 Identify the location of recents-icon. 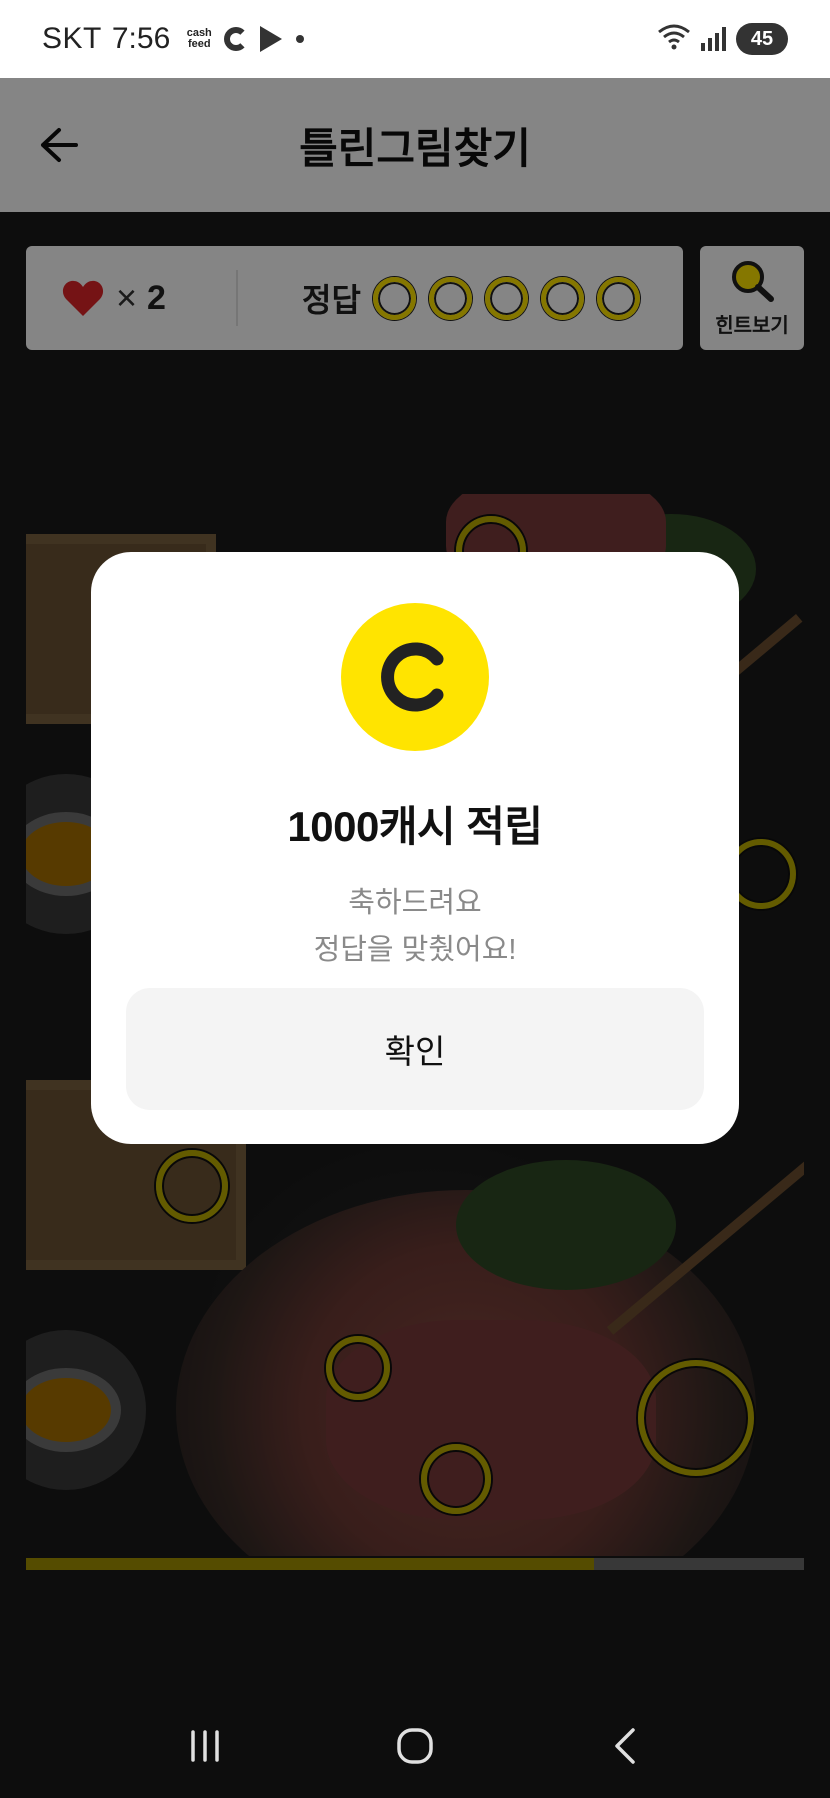
(205, 1746).